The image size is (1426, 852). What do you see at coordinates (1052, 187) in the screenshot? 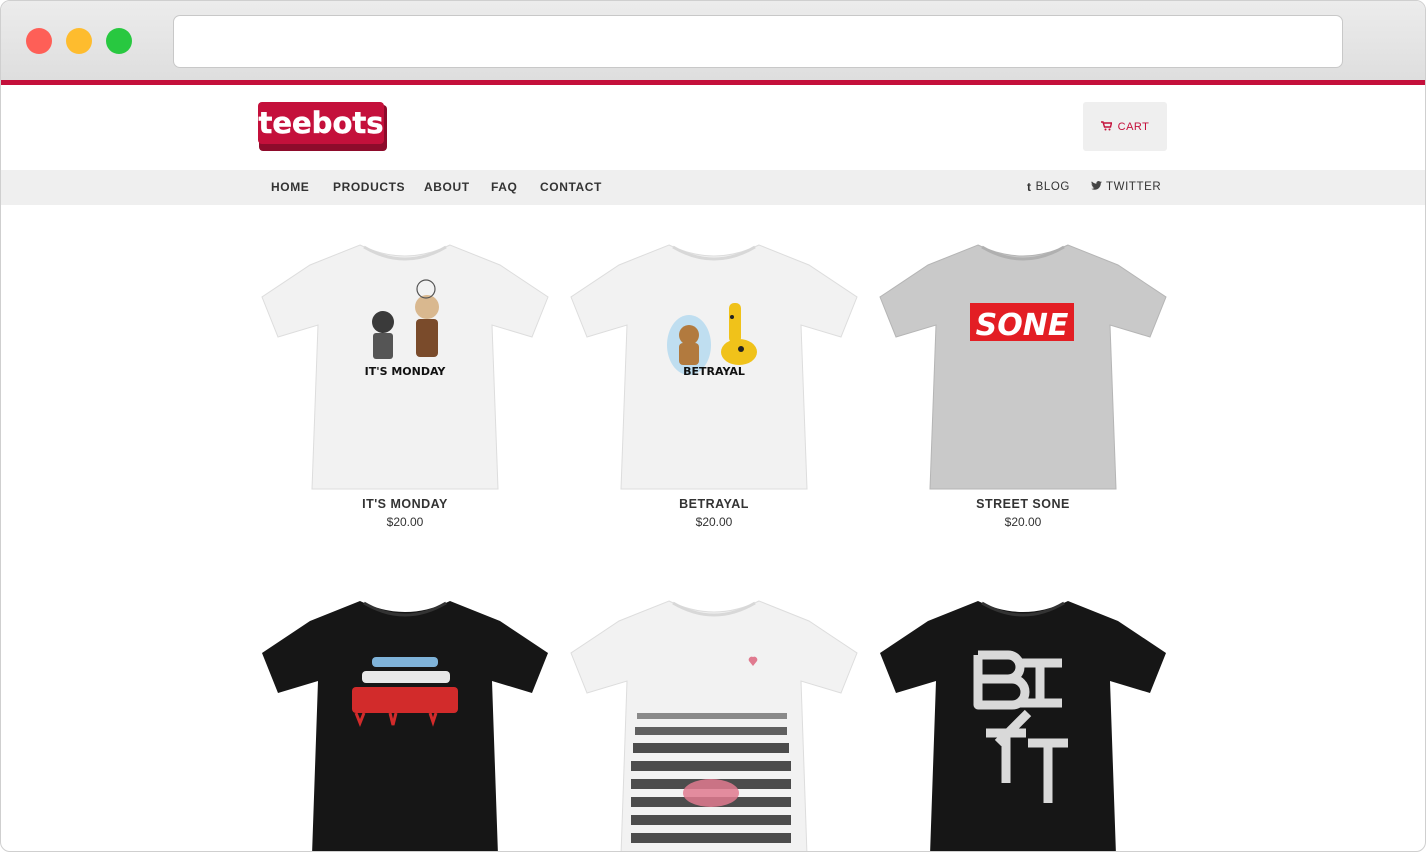
I see `blog-label: BLOG` at bounding box center [1052, 187].